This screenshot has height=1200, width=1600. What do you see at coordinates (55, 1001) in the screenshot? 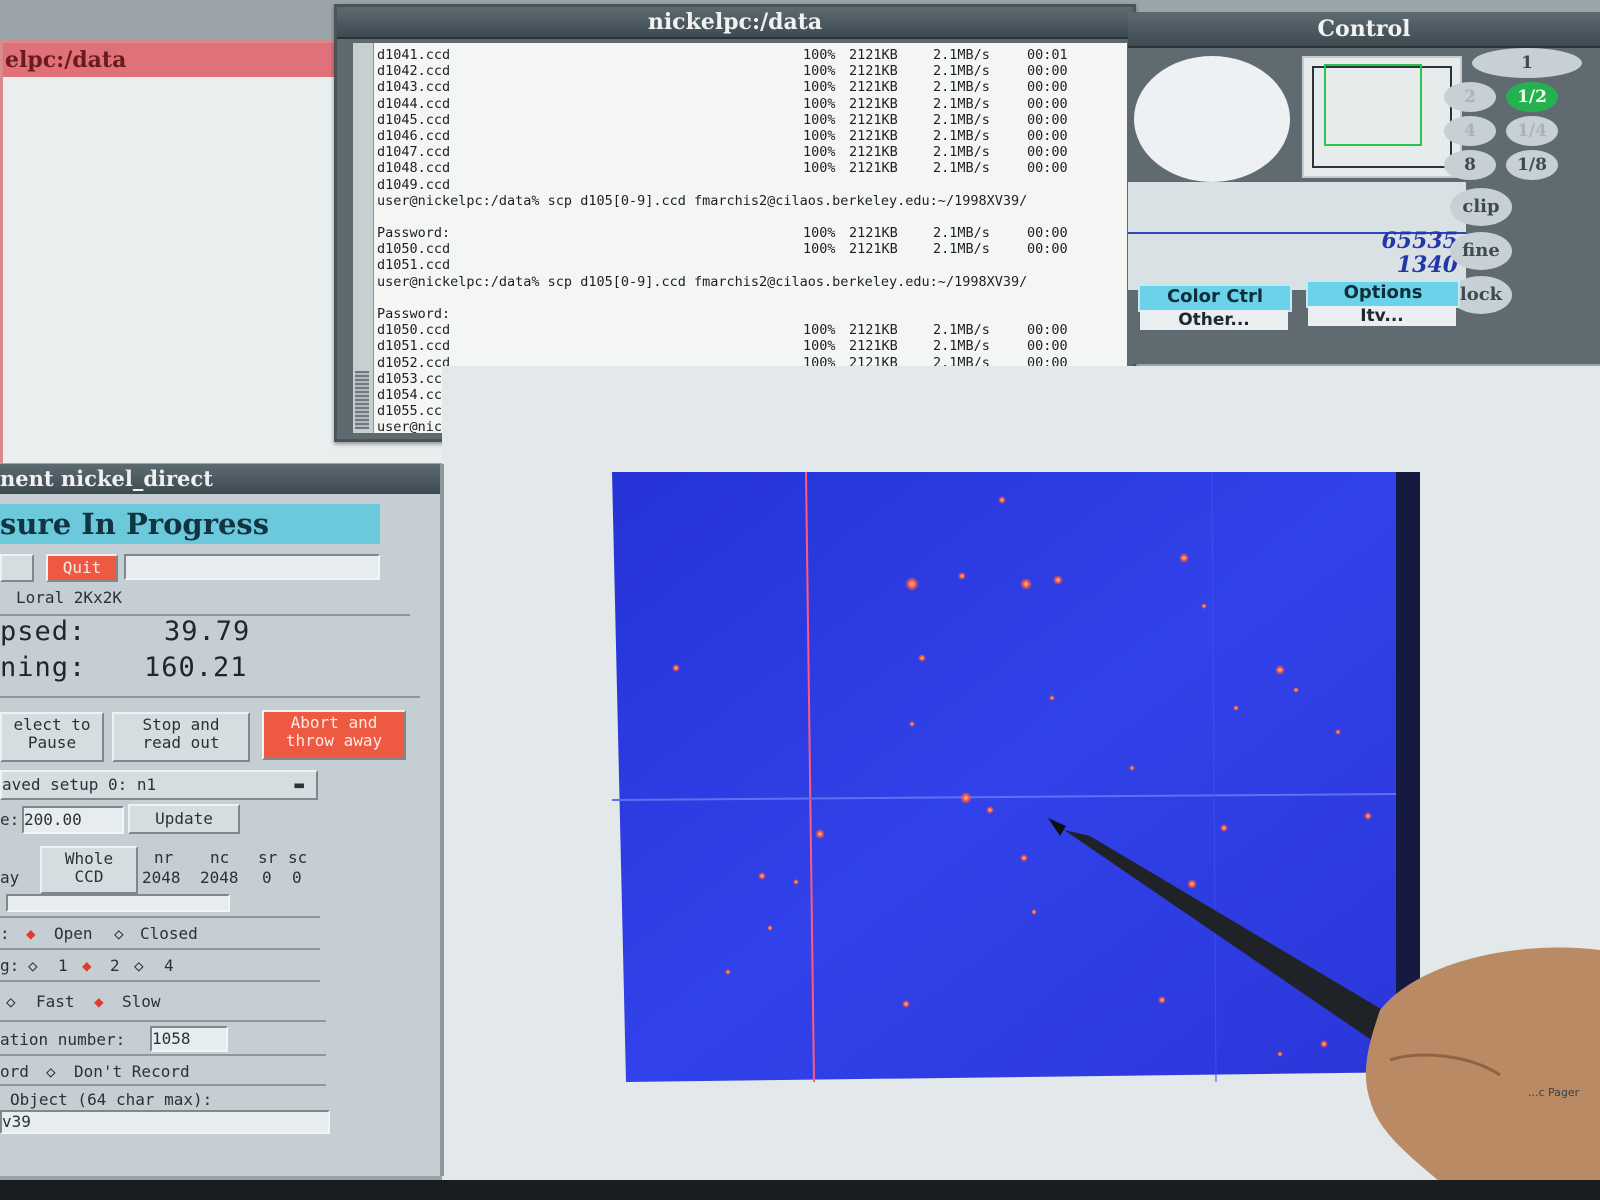
I see `fast-label: Fast` at bounding box center [55, 1001].